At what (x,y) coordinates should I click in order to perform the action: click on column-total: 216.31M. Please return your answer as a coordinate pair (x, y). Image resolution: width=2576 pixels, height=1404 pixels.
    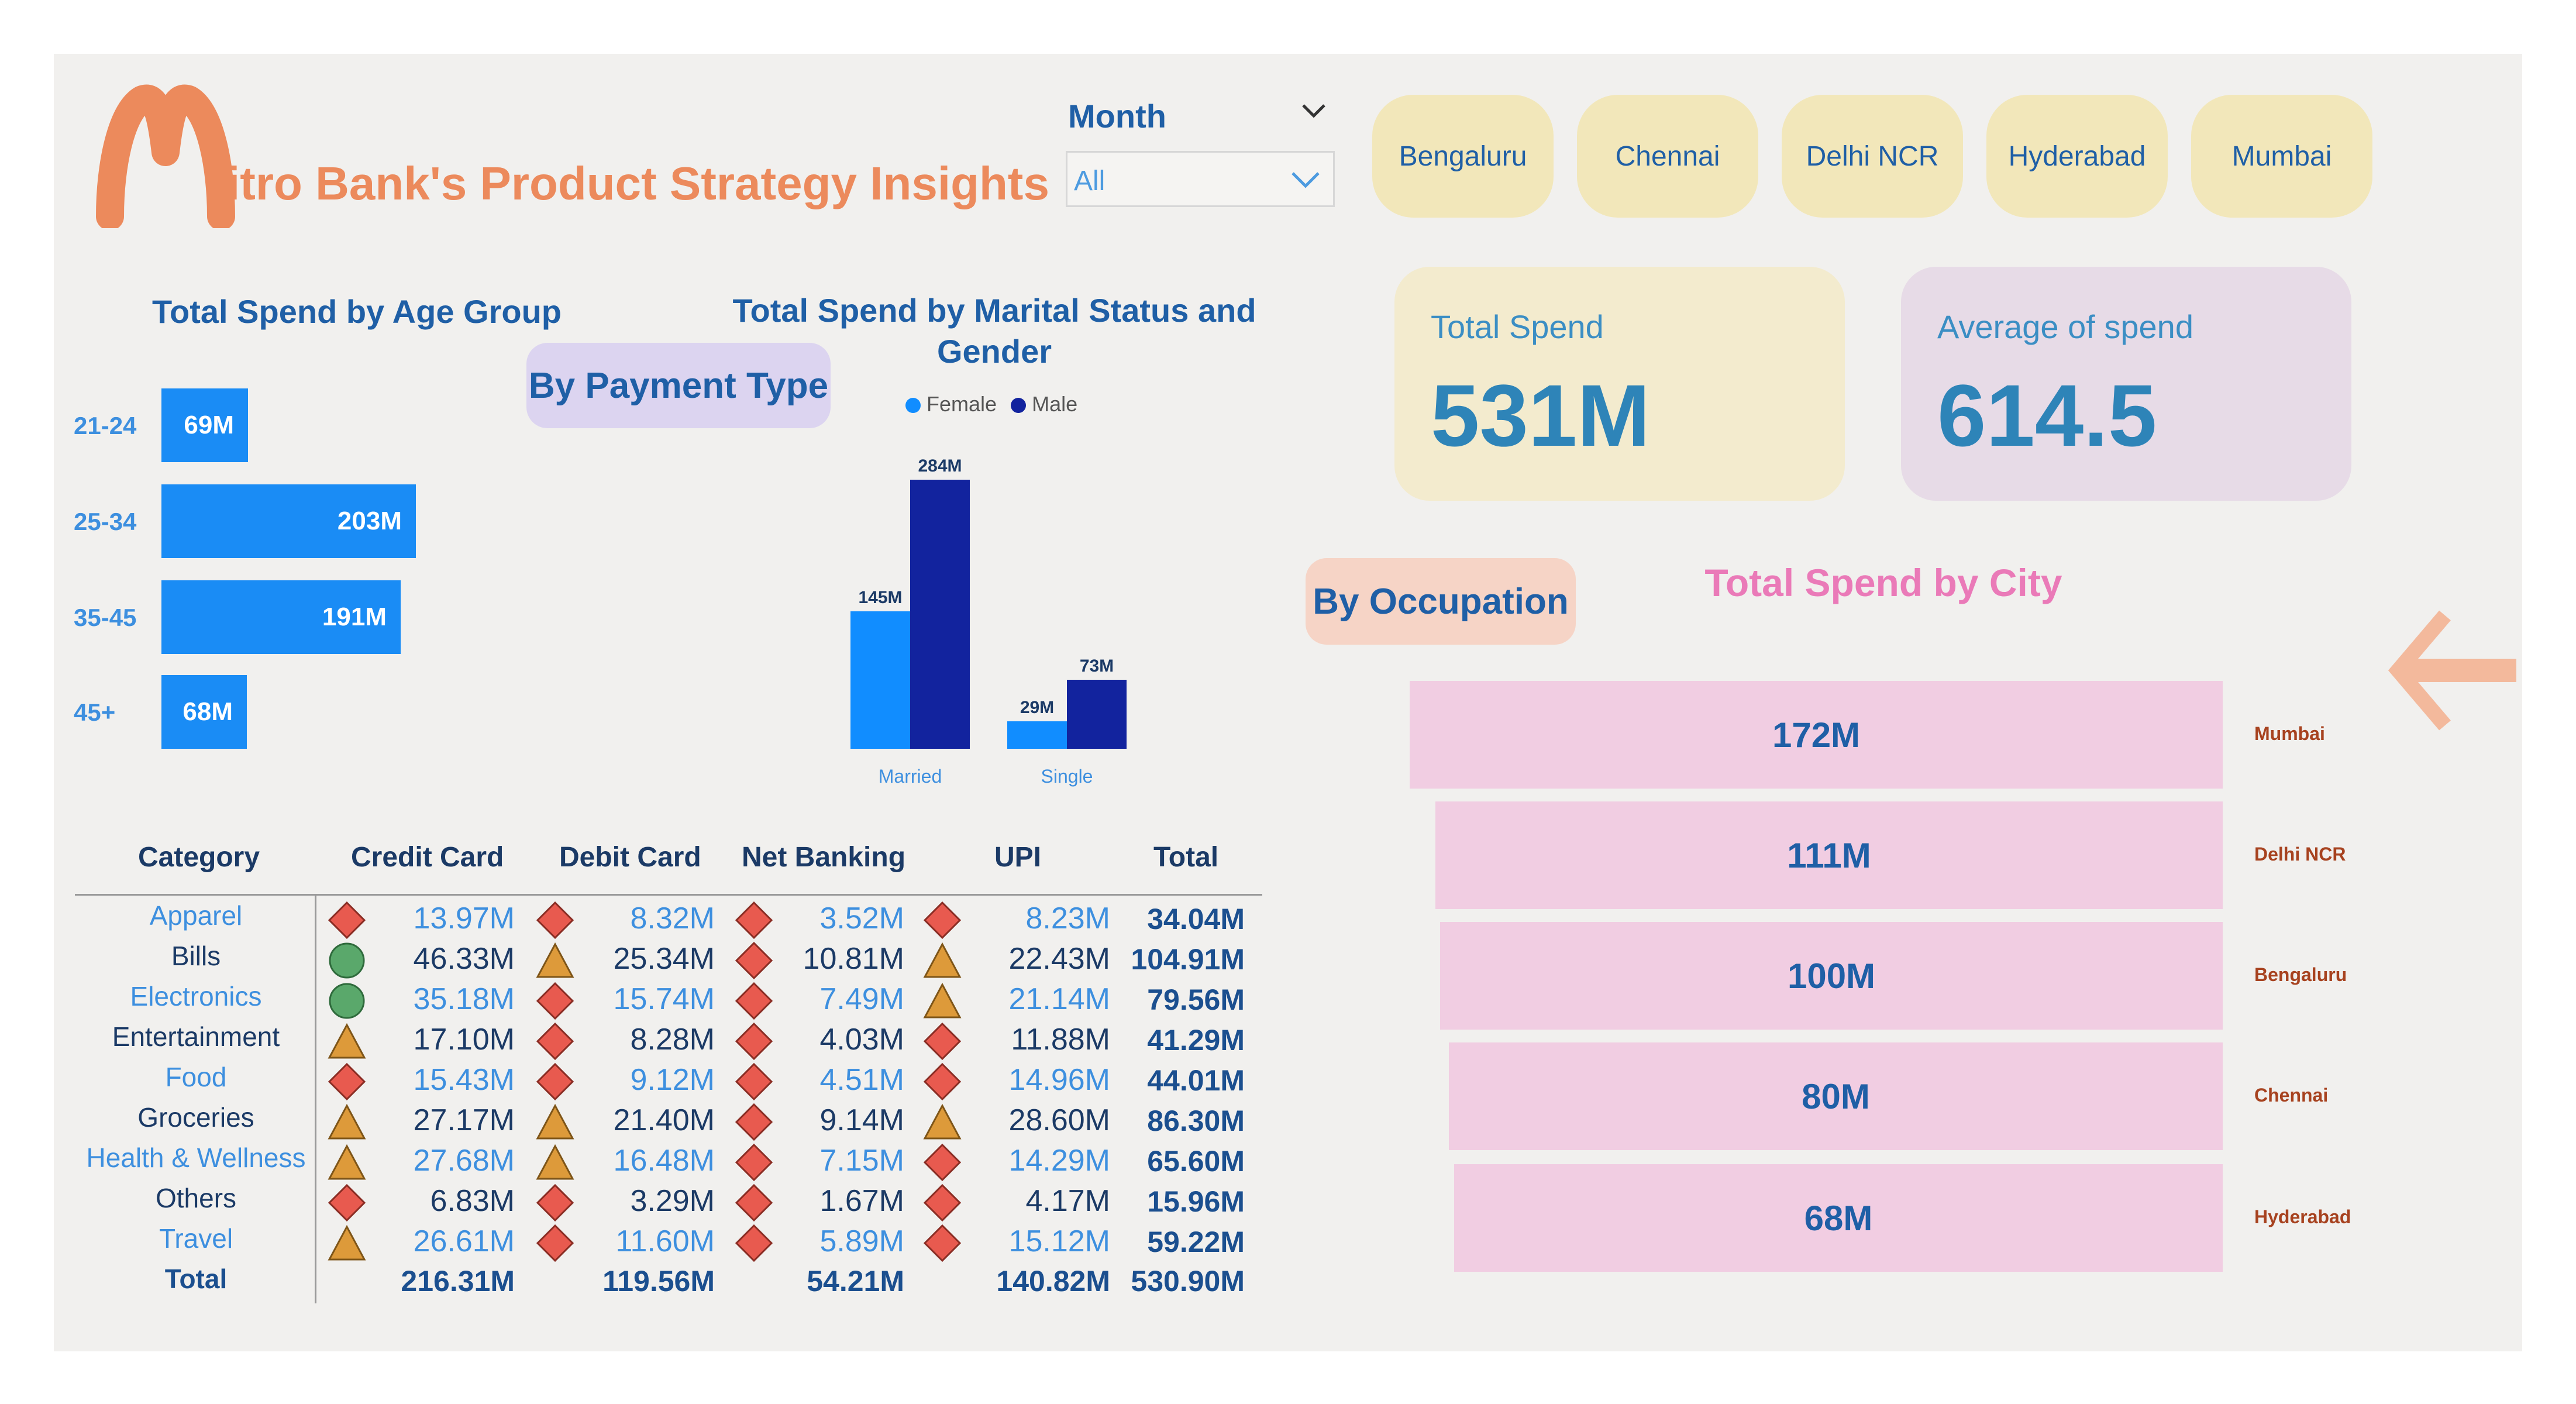
    Looking at the image, I should click on (458, 1281).